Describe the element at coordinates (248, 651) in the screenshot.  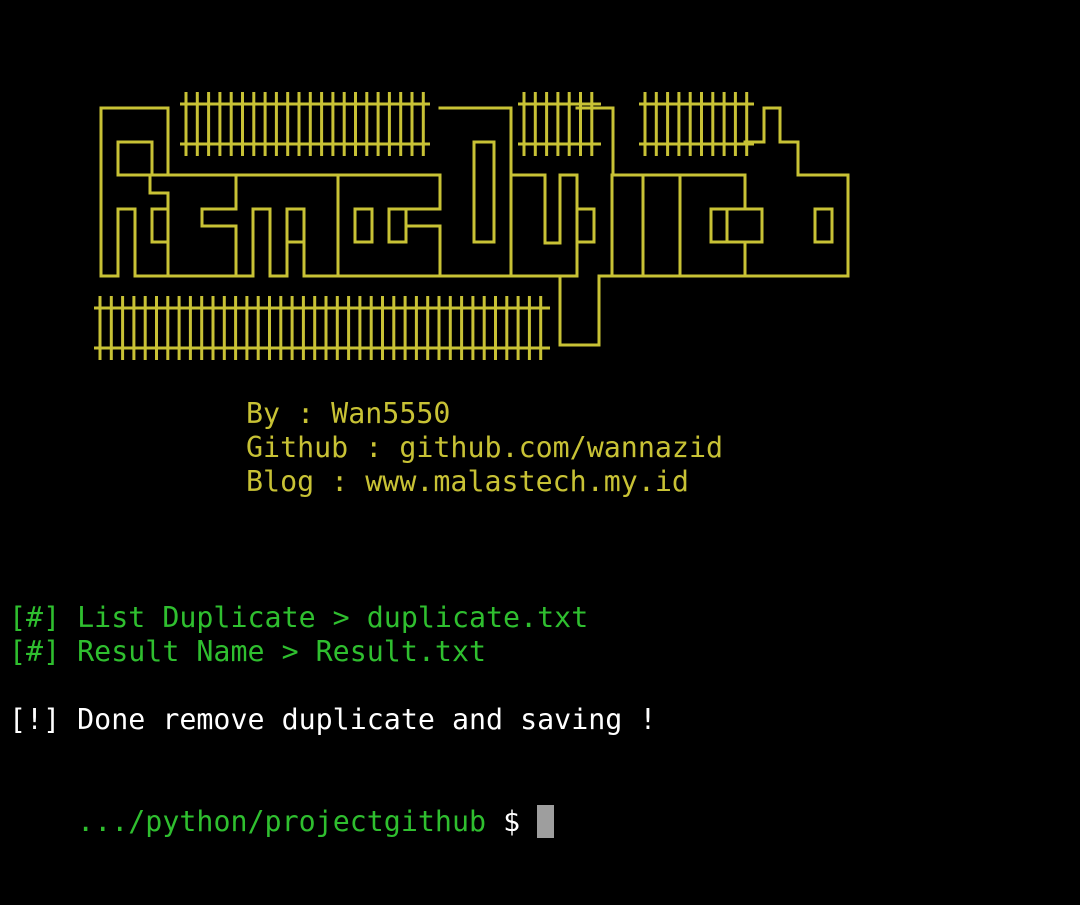
I see `status-line-result-name: [#] Result Name > Result.txt` at that location.